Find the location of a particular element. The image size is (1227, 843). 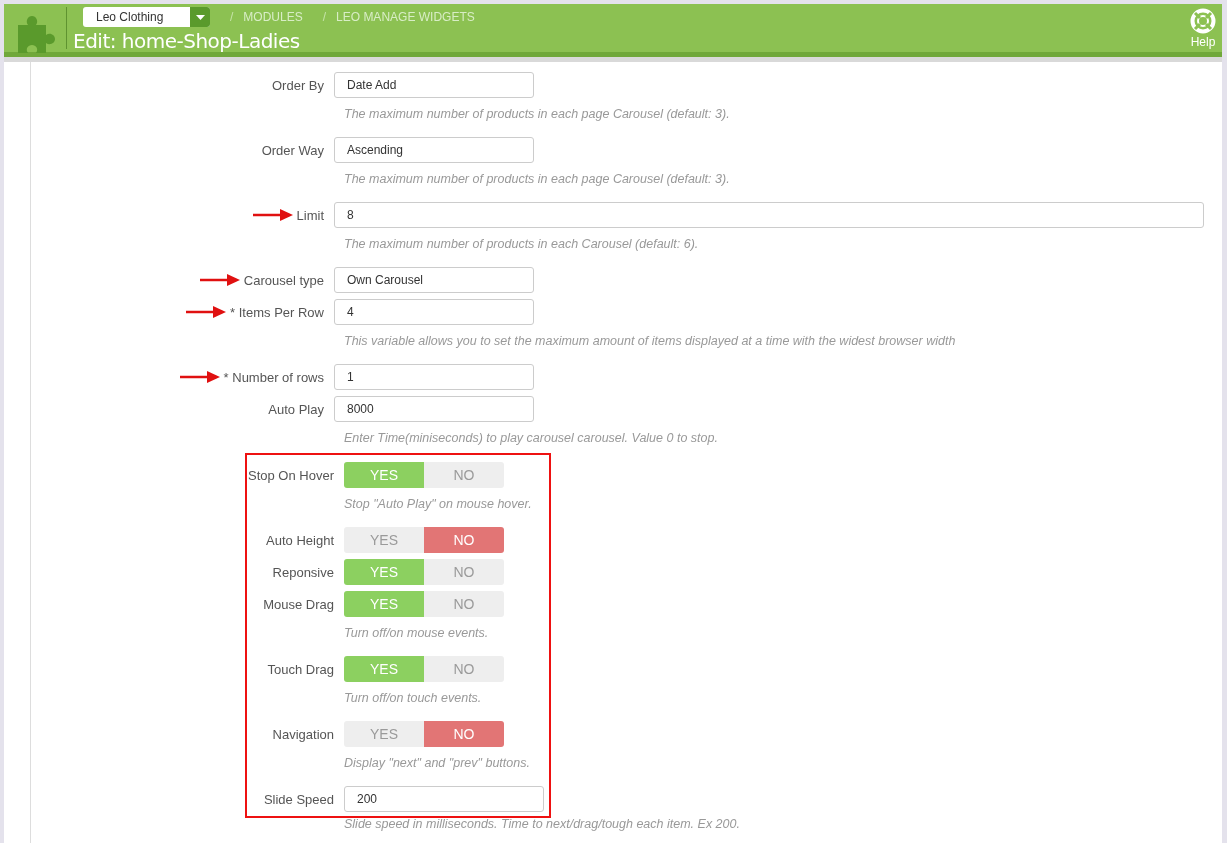

input-field: 1 is located at coordinates (434, 377).